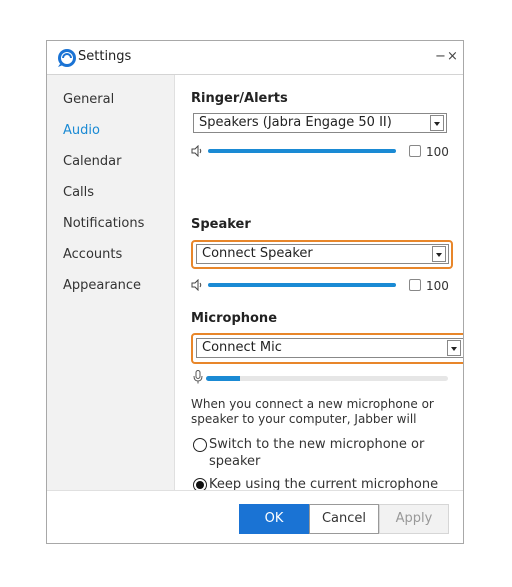 The width and height of the screenshot is (512, 587). Describe the element at coordinates (103, 223) in the screenshot. I see `sidebar-item-notifications: Notifications` at that location.